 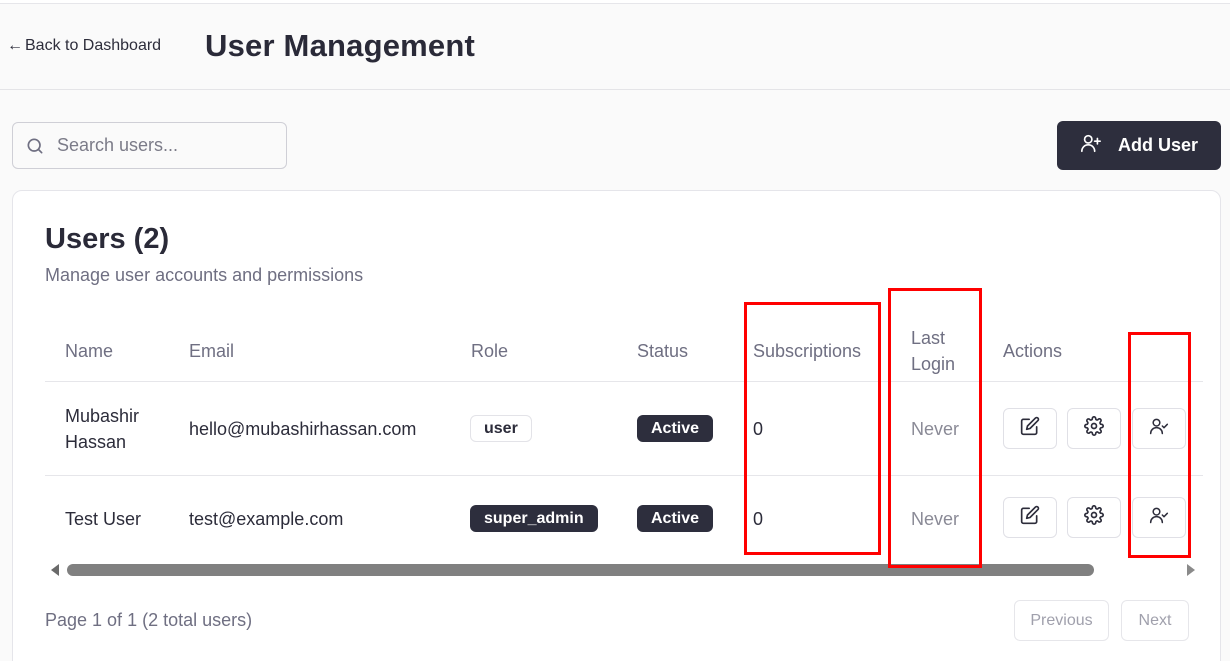 What do you see at coordinates (96, 442) in the screenshot?
I see `user-name-line2: Hassan` at bounding box center [96, 442].